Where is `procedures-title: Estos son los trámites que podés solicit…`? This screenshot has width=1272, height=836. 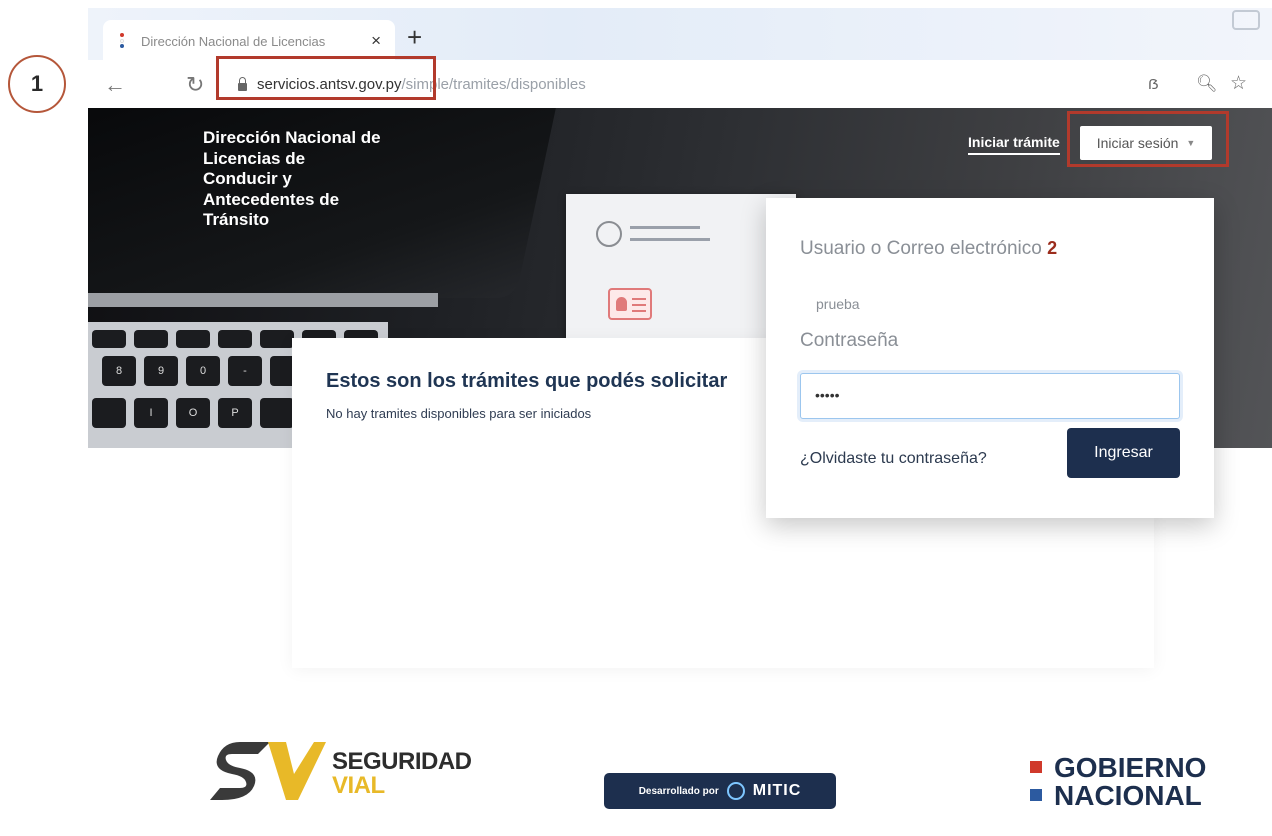 procedures-title: Estos son los trámites que podés solicit… is located at coordinates (527, 381).